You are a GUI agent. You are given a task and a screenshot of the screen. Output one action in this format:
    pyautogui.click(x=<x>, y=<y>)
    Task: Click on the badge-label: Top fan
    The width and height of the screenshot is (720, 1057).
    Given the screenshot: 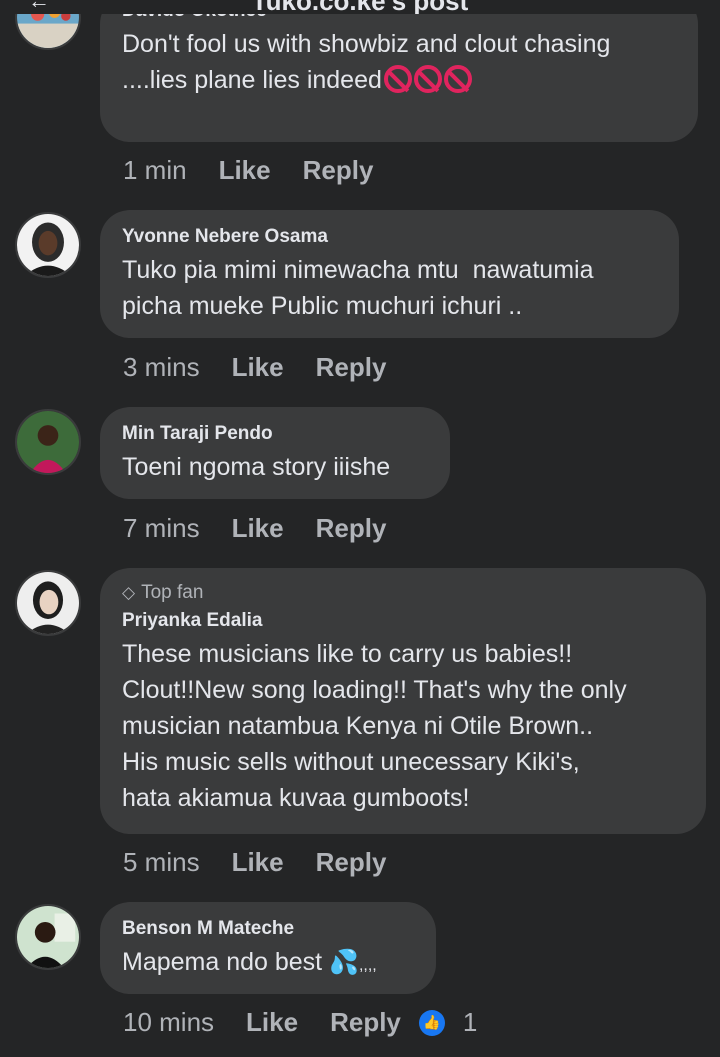 What is the action you would take?
    pyautogui.click(x=172, y=592)
    